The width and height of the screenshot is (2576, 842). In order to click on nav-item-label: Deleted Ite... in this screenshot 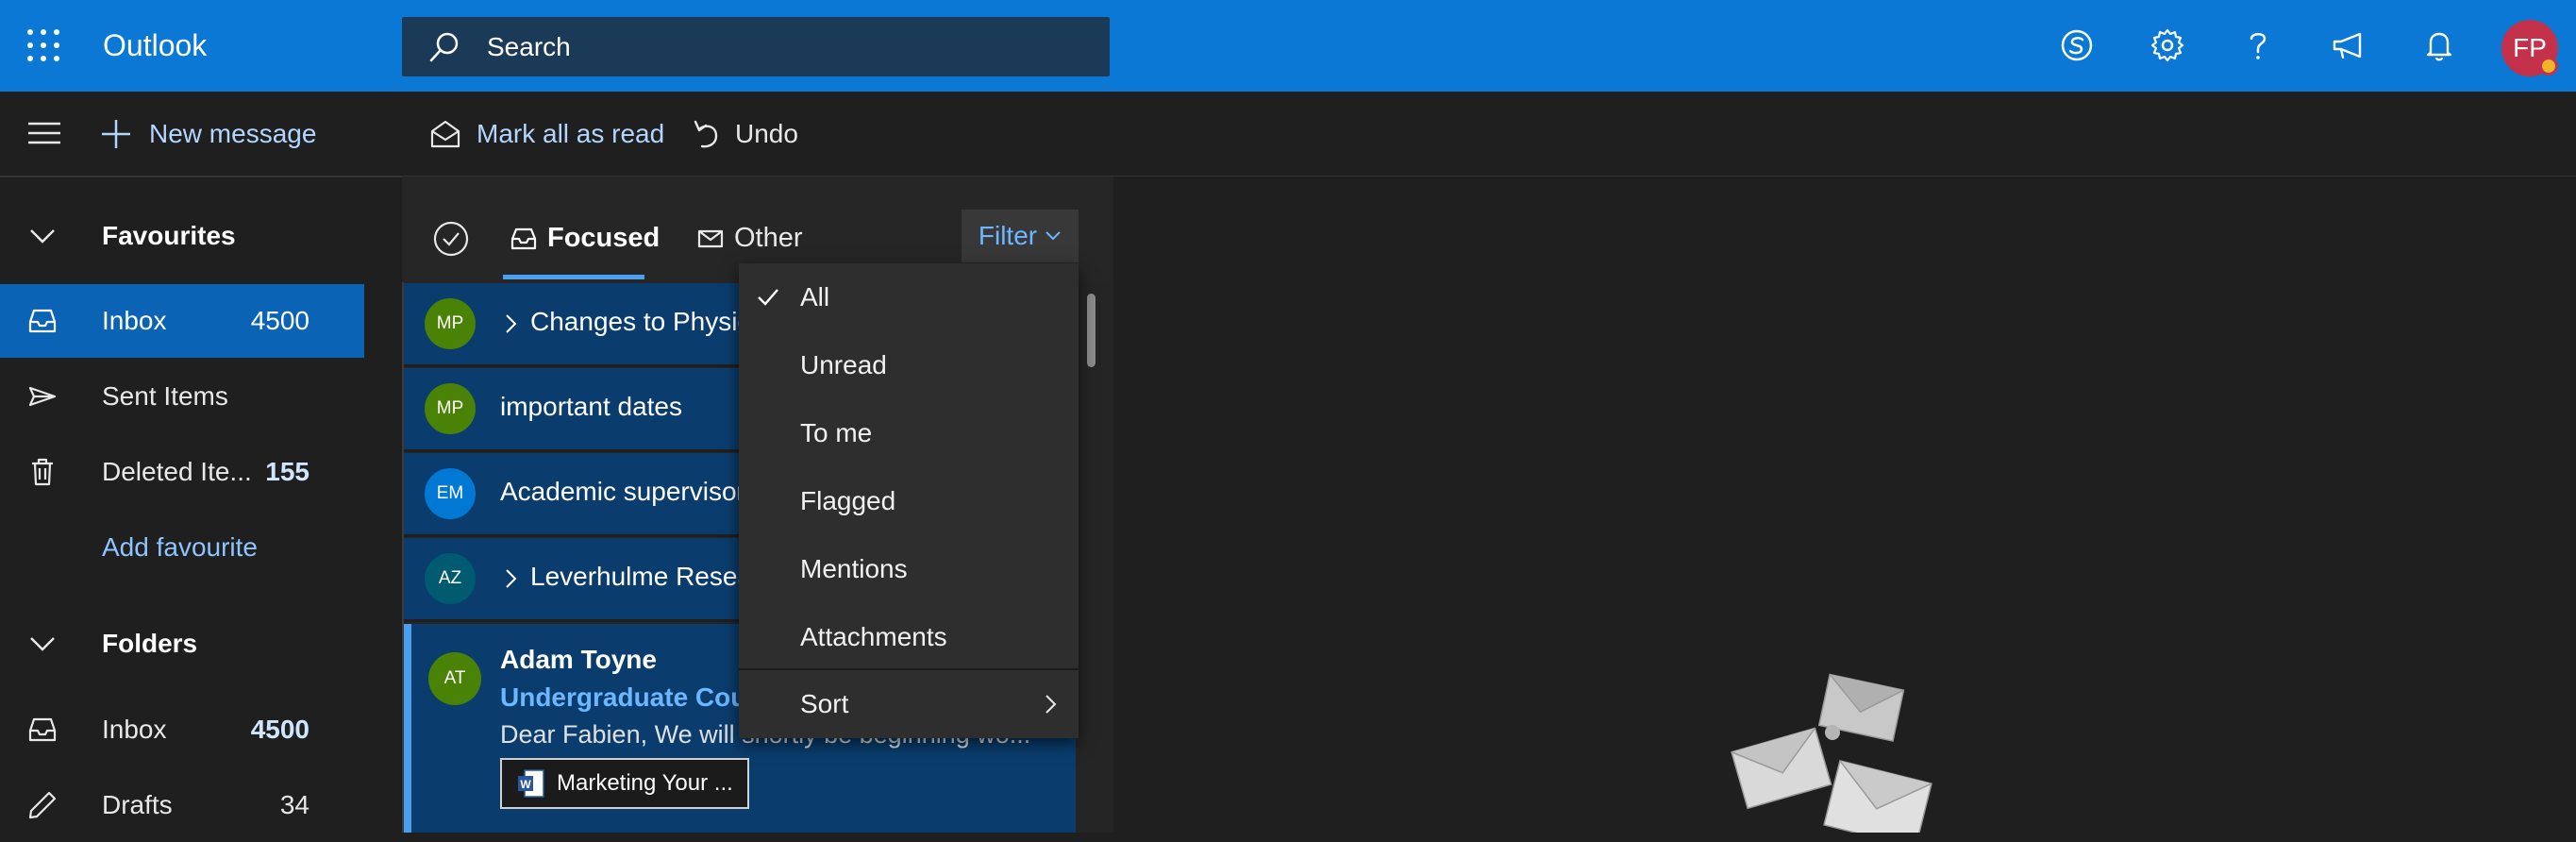, I will do `click(177, 471)`.